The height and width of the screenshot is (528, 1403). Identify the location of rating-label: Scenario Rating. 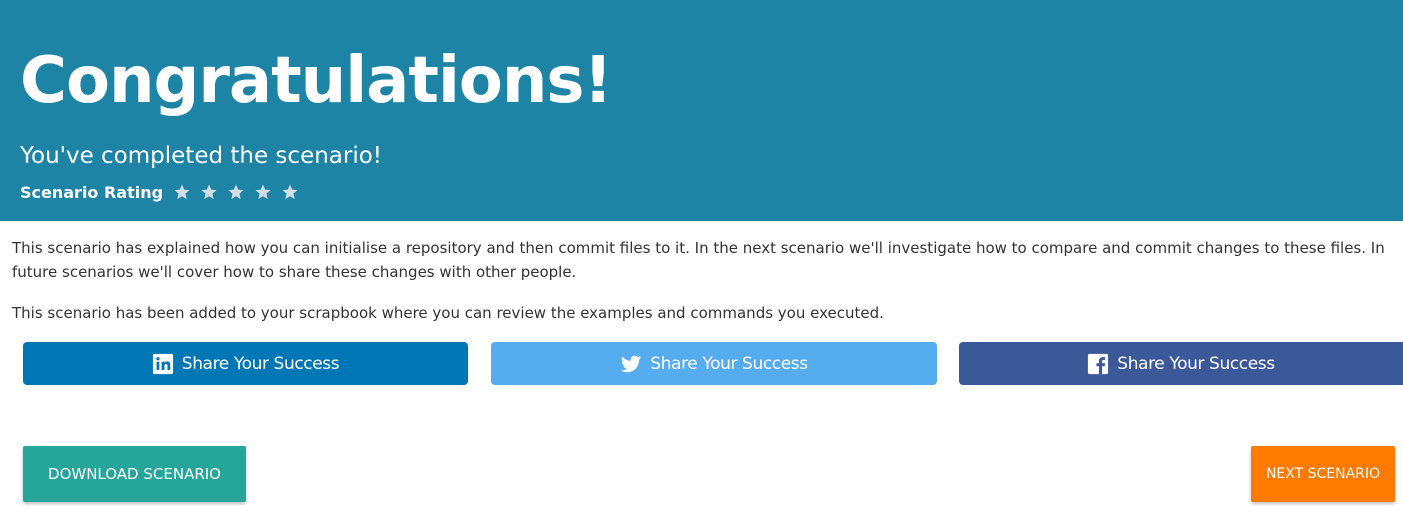
(92, 192).